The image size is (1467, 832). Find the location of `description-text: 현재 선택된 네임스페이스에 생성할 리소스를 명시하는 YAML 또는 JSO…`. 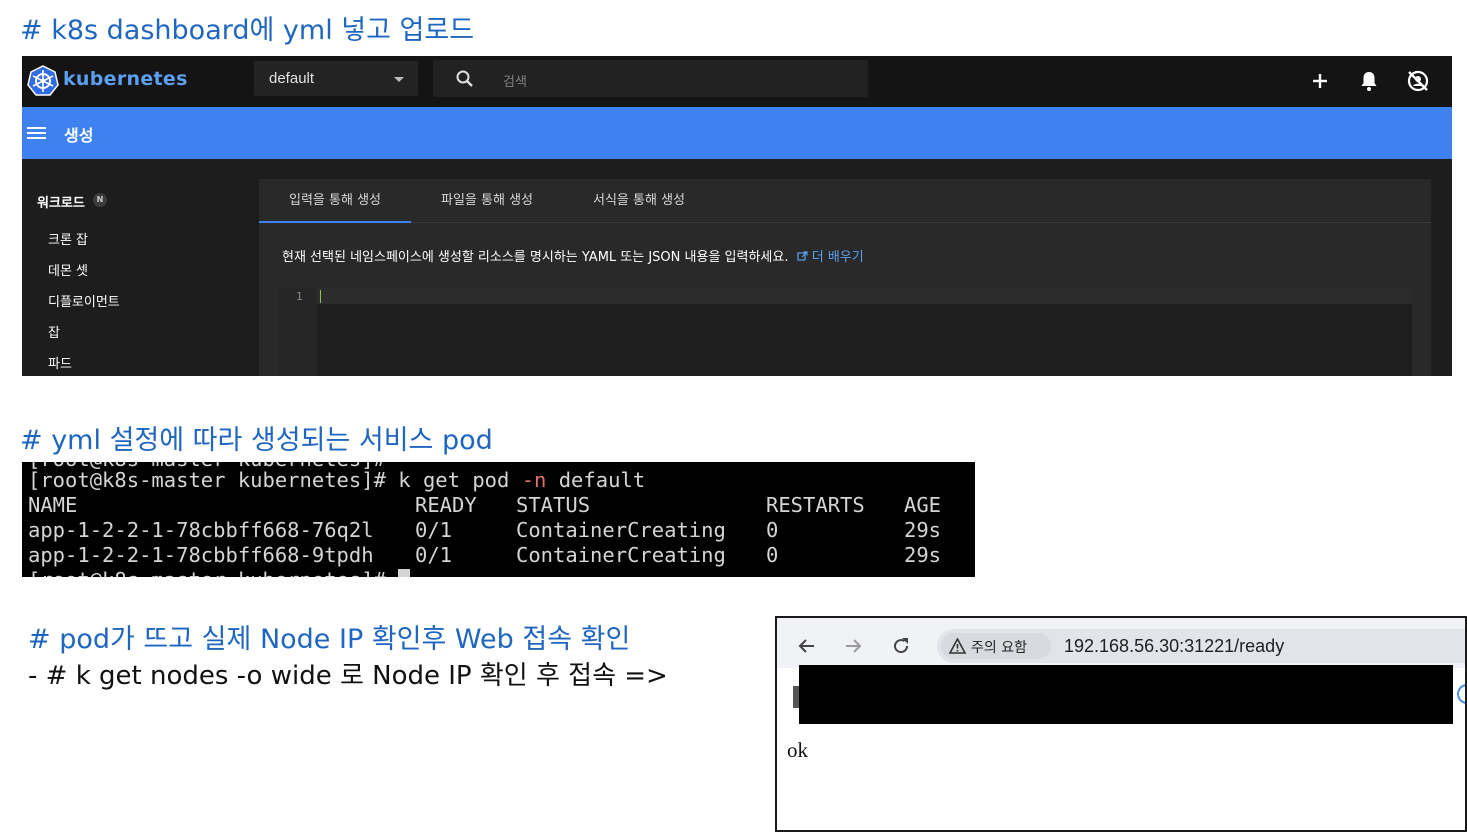

description-text: 현재 선택된 네임스페이스에 생성할 리소스를 명시하는 YAML 또는 JSO… is located at coordinates (535, 257).